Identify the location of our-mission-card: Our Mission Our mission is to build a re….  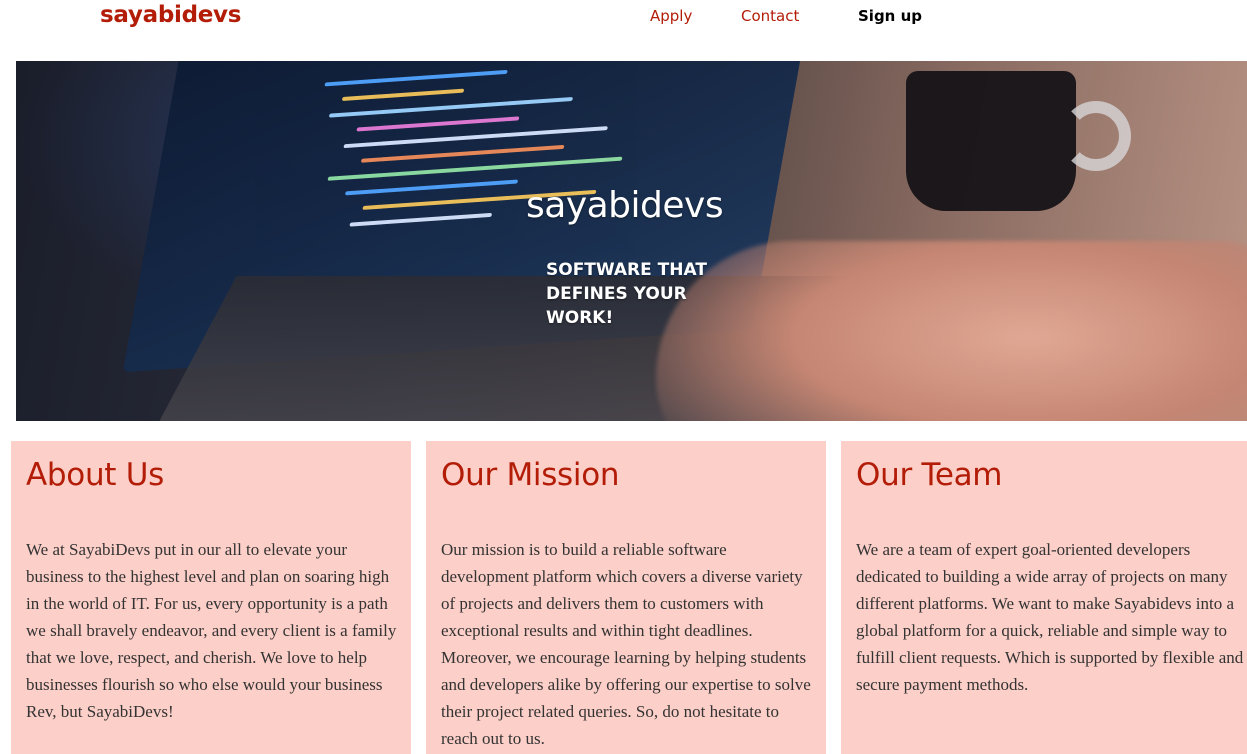
(626, 597).